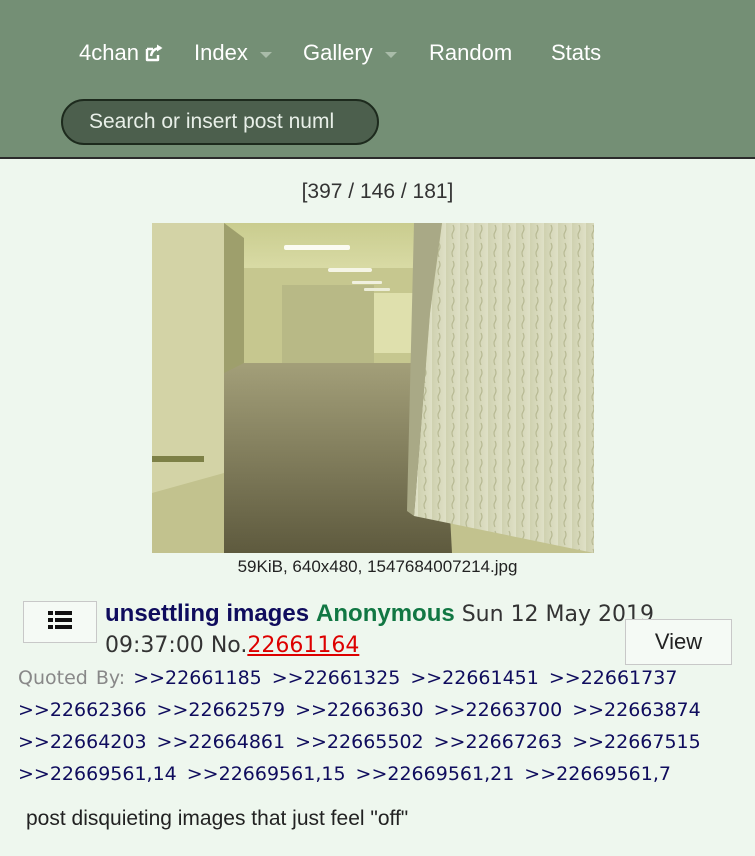 Image resolution: width=755 pixels, height=856 pixels. I want to click on quote-link: >>22661325, so click(336, 678).